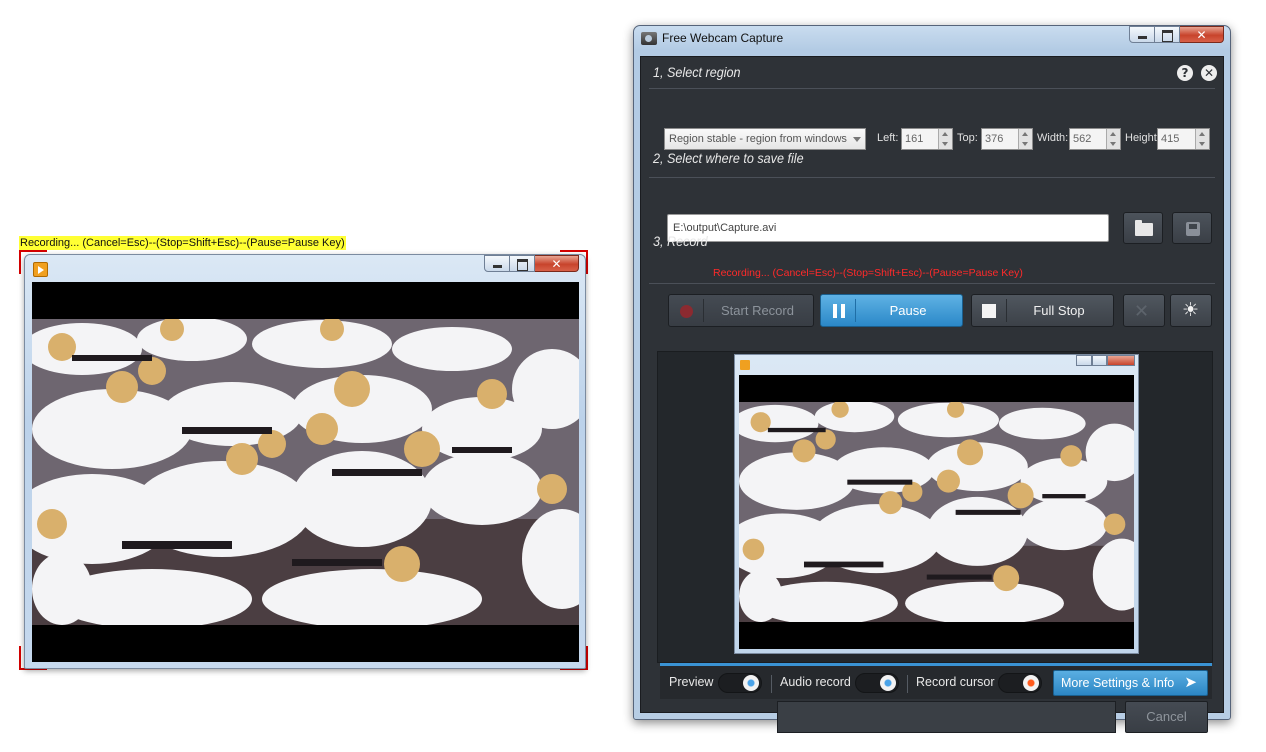  I want to click on left-value: 161, so click(914, 139).